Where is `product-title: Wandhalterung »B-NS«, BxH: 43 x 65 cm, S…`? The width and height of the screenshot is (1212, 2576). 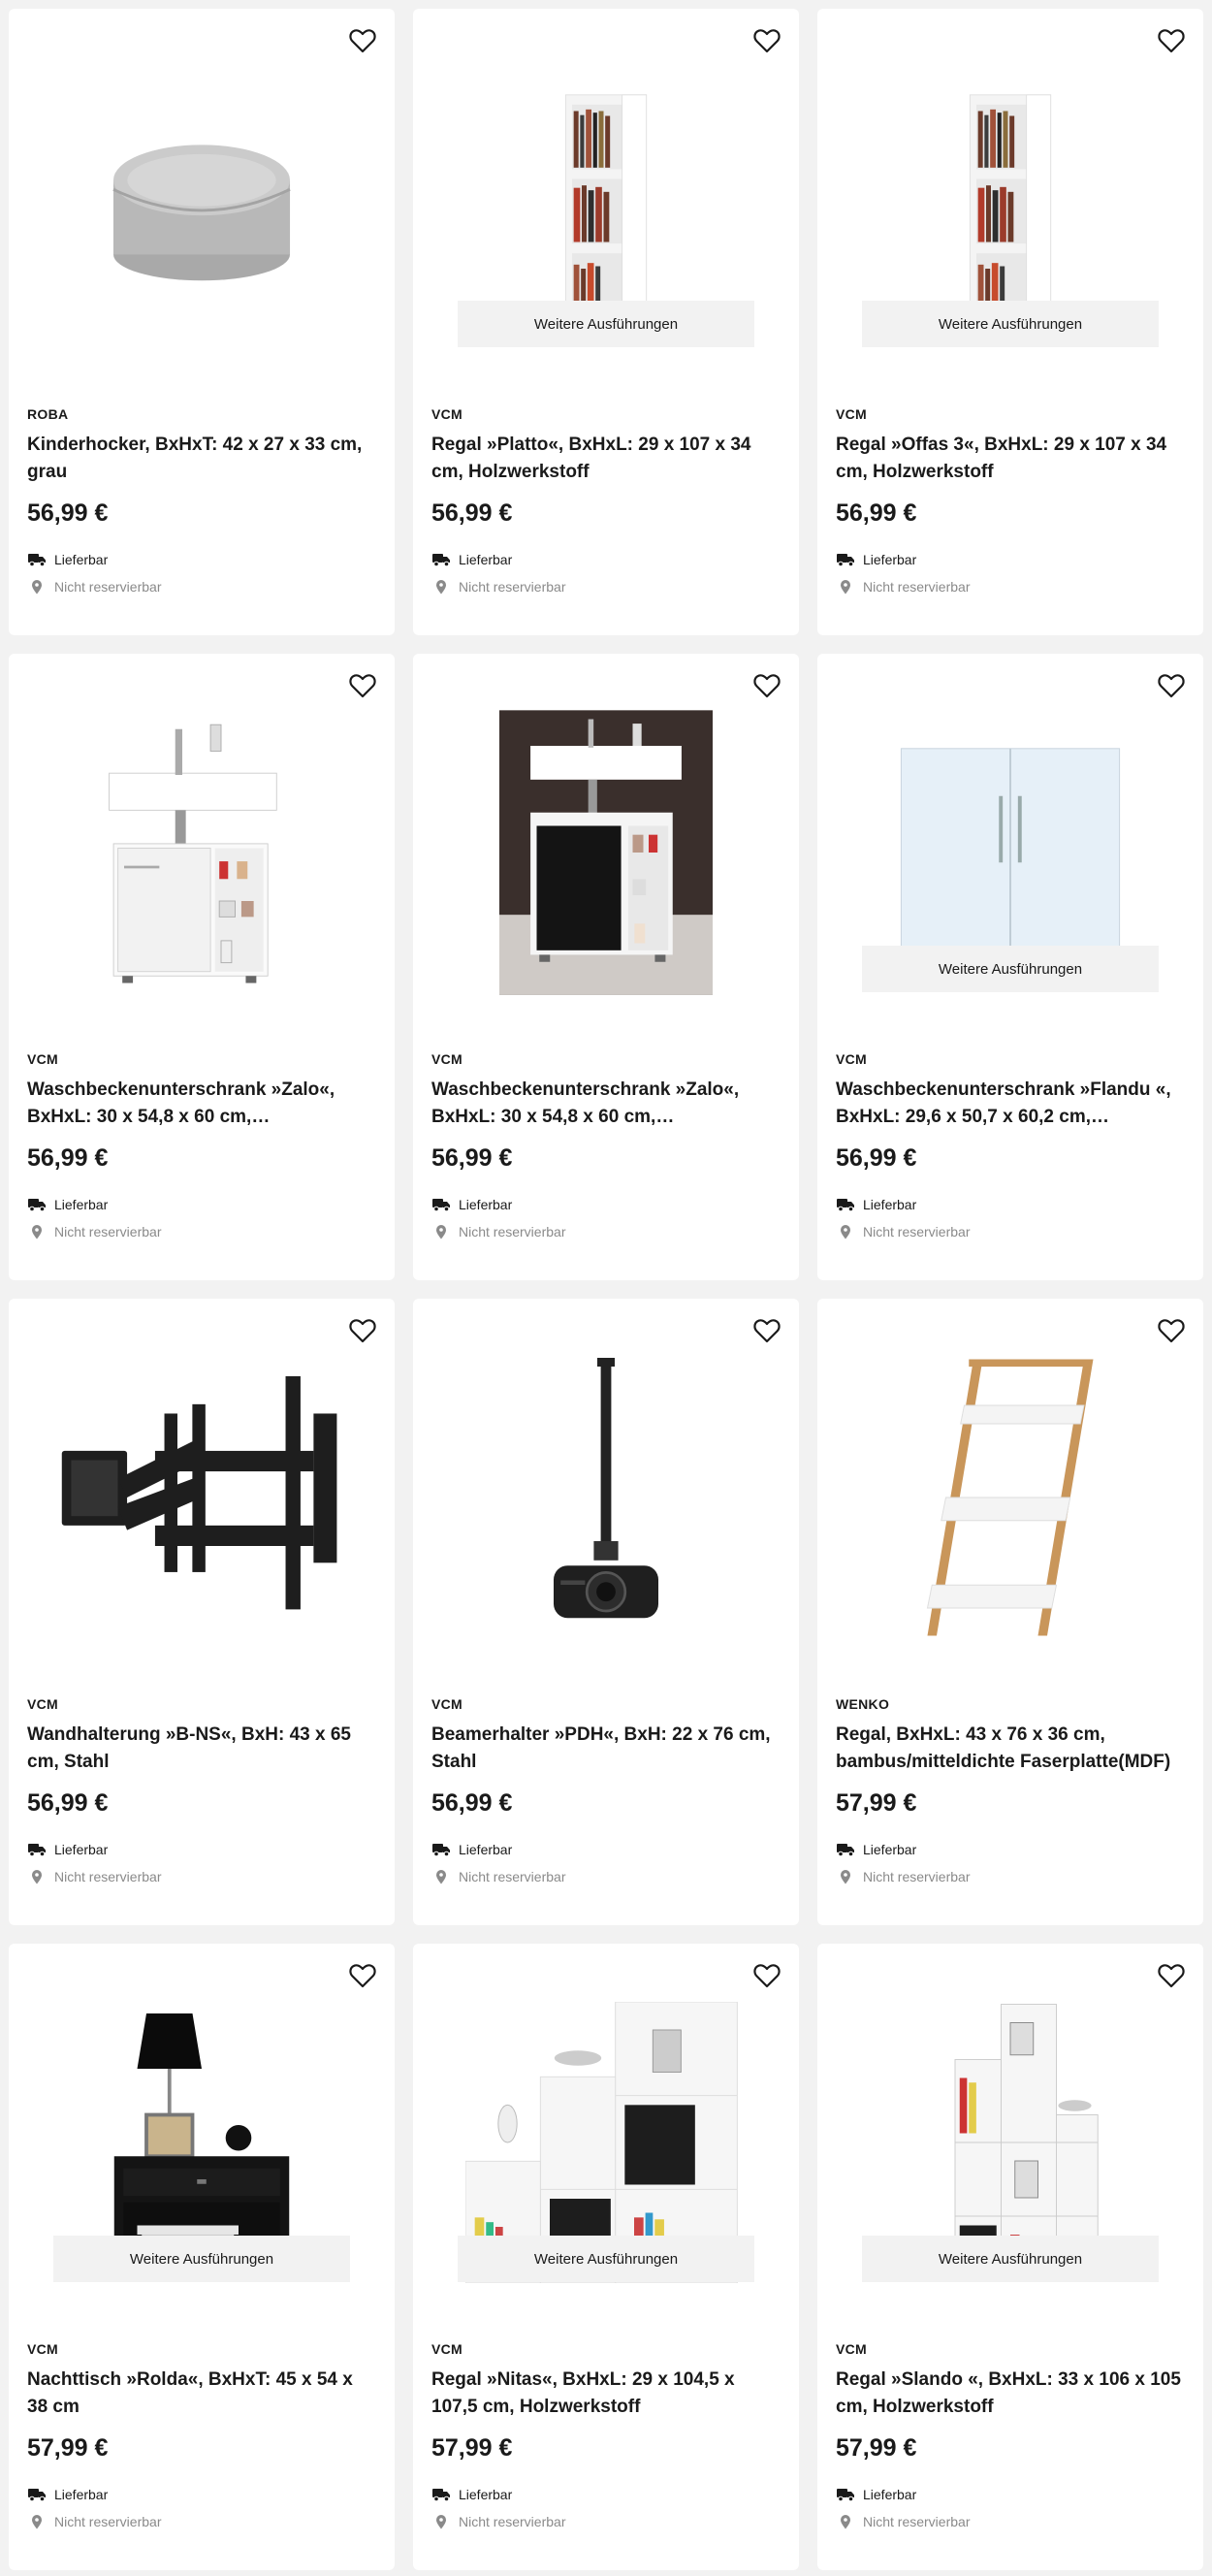 product-title: Wandhalterung »B-NS«, BxH: 43 x 65 cm, S… is located at coordinates (202, 1749).